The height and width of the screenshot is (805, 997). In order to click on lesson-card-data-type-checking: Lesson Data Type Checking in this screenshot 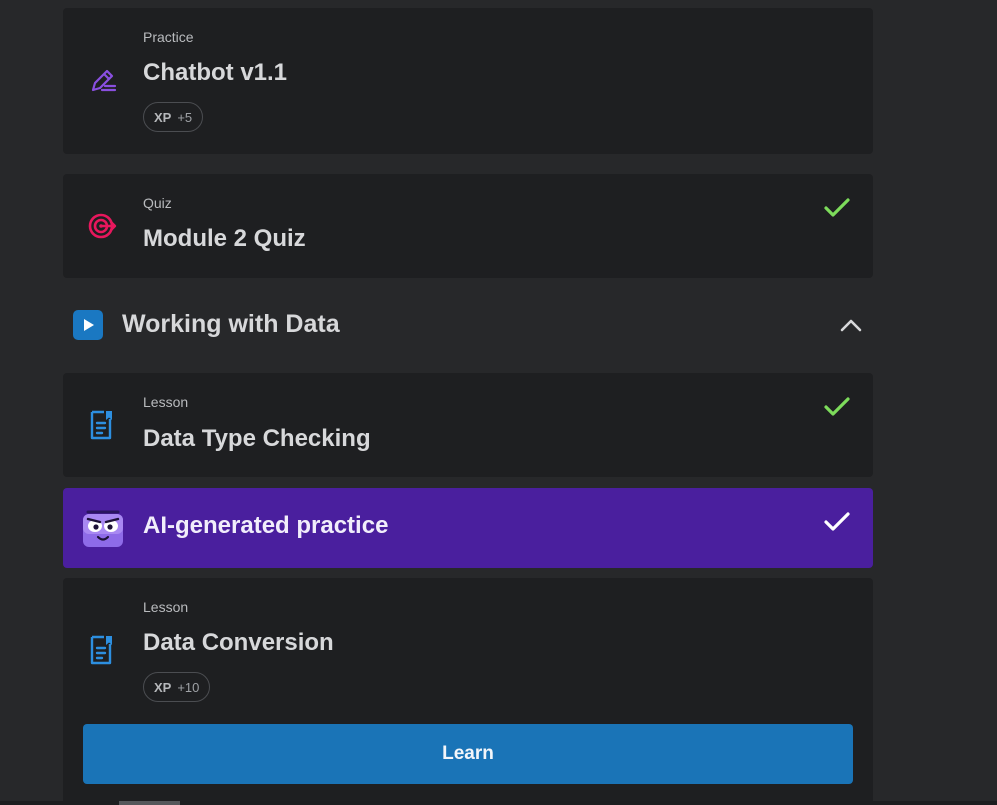, I will do `click(468, 425)`.